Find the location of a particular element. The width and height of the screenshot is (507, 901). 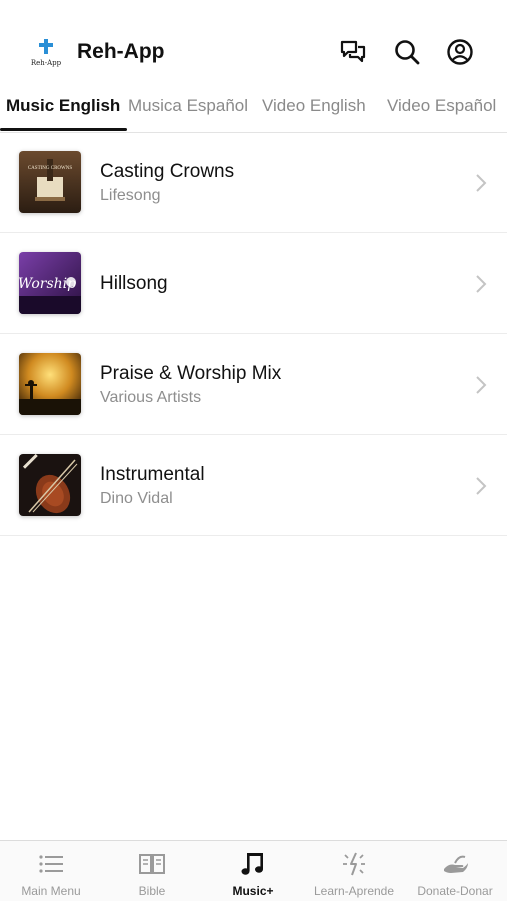

nav-bible: Bible is located at coordinates (152, 871).